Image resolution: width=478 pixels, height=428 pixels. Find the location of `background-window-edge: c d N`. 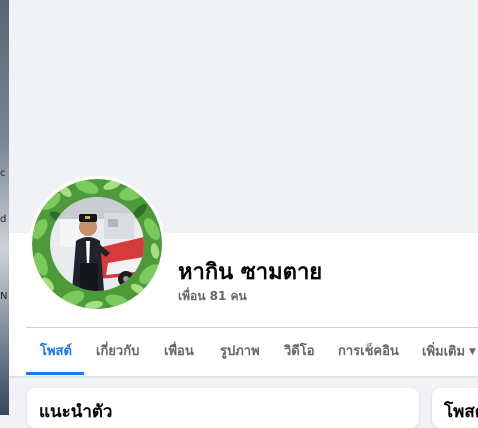

background-window-edge: c d N is located at coordinates (4, 207).